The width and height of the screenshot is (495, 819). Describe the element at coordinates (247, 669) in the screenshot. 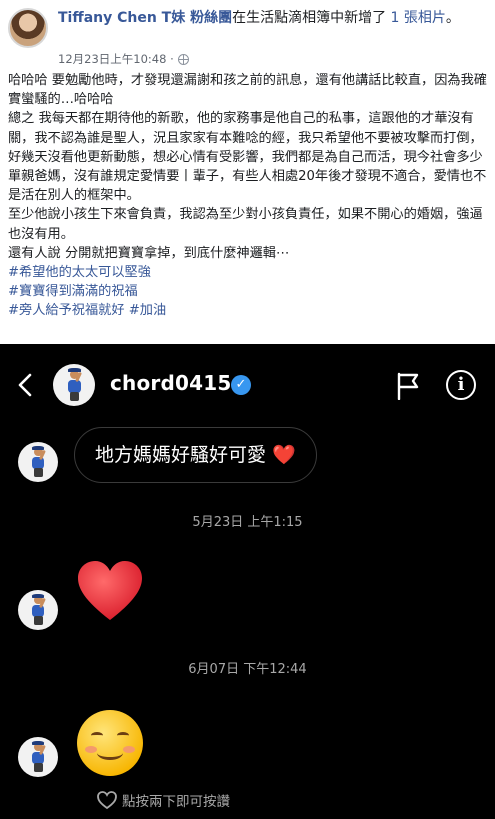

I see `message-timestamp: 6月07日 下午12:44` at that location.